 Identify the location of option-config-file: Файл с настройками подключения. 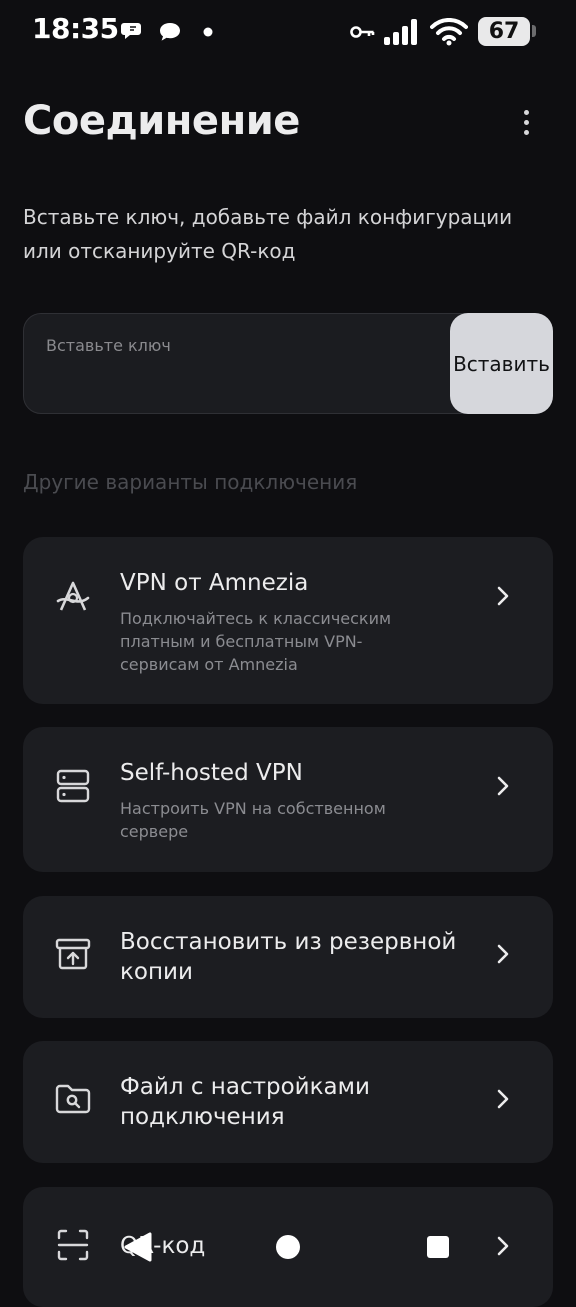
(288, 1102).